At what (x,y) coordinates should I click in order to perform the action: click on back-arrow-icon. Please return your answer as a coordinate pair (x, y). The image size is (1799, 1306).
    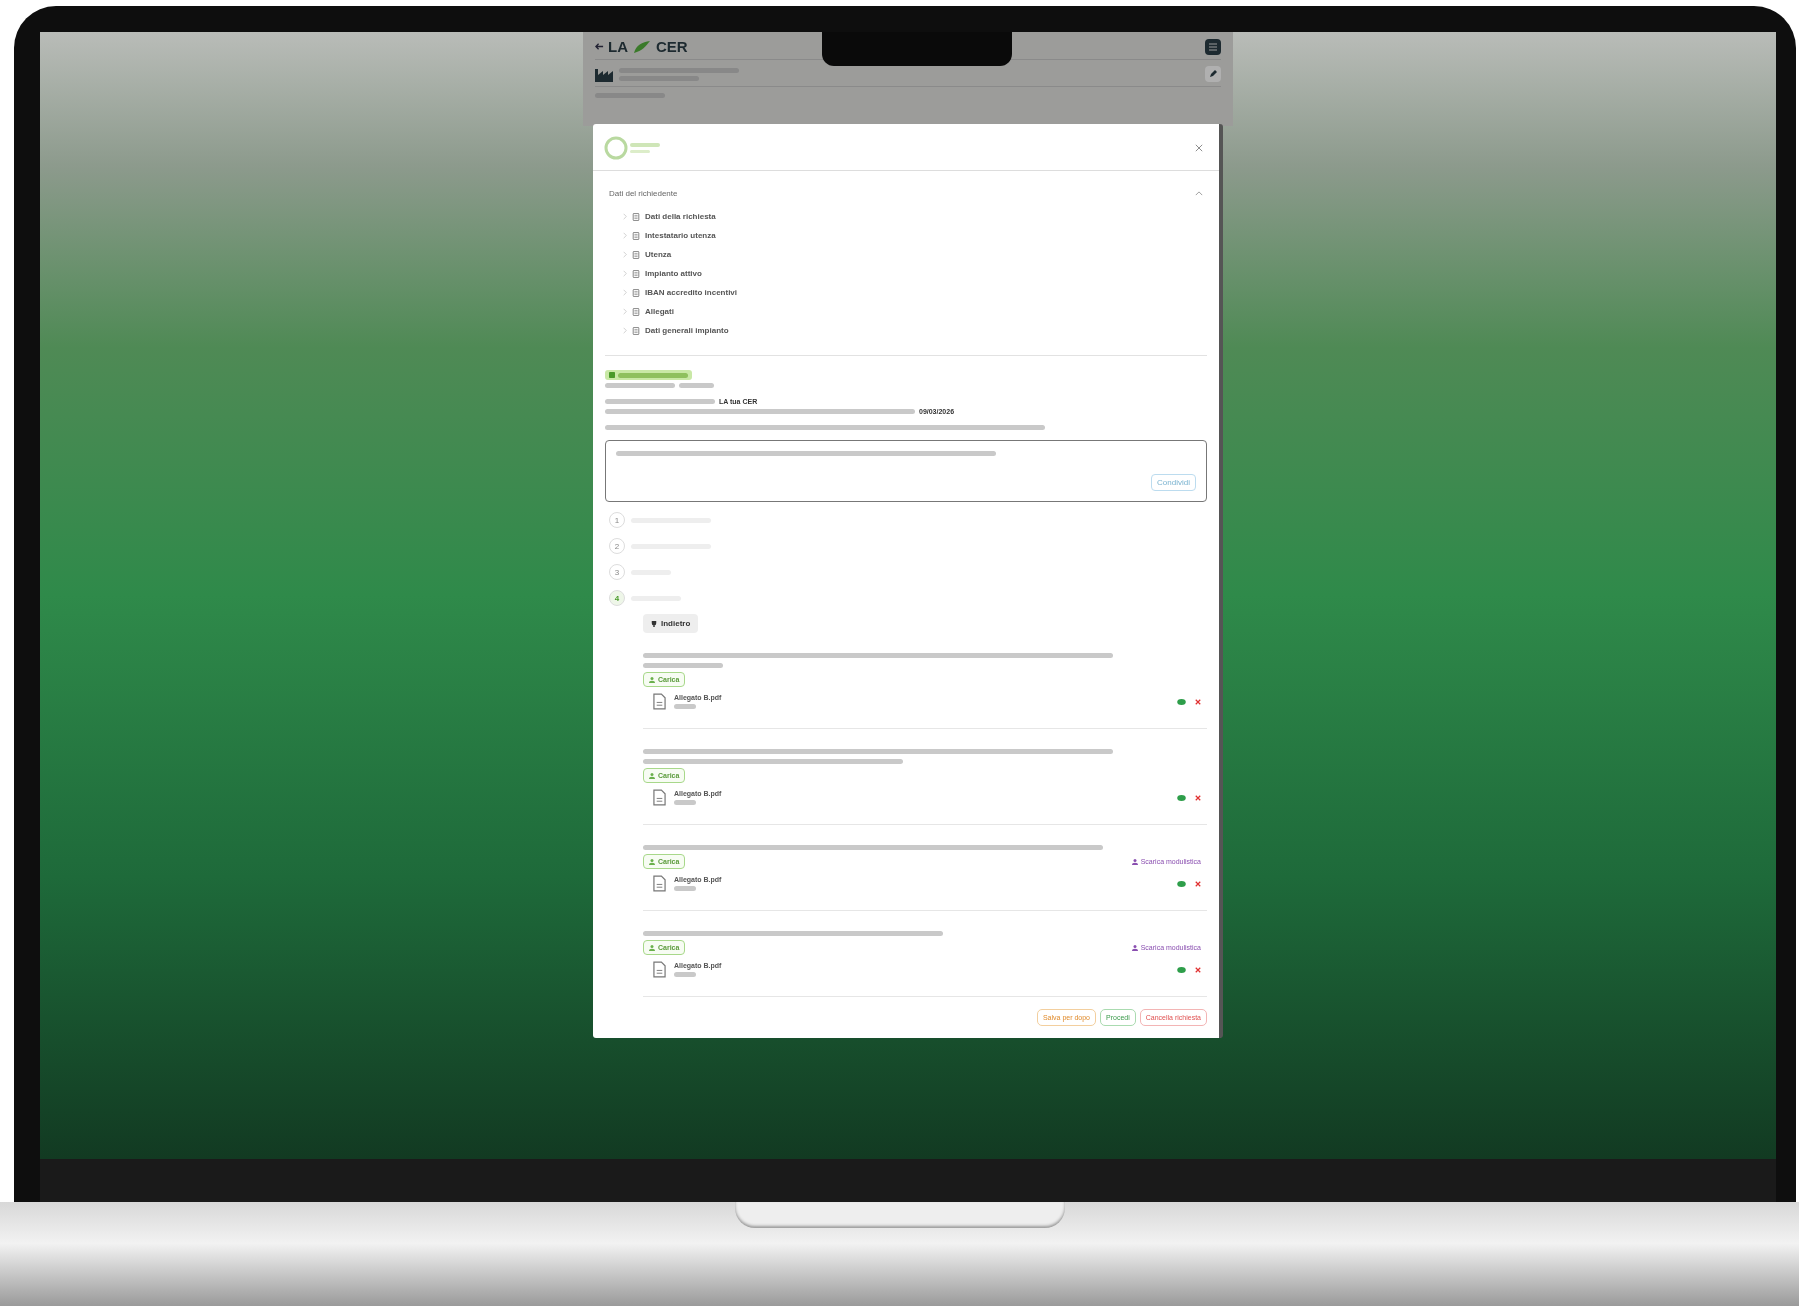
    Looking at the image, I should click on (599, 46).